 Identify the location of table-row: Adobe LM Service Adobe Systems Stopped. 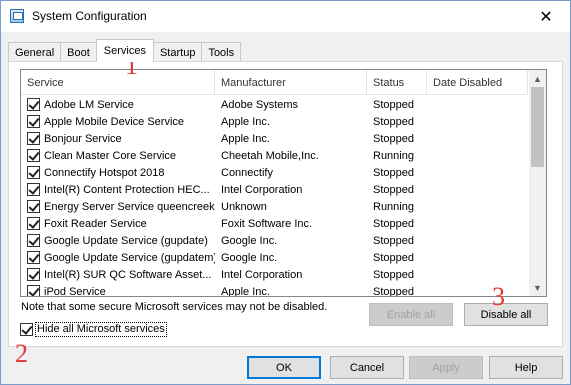
(274, 104).